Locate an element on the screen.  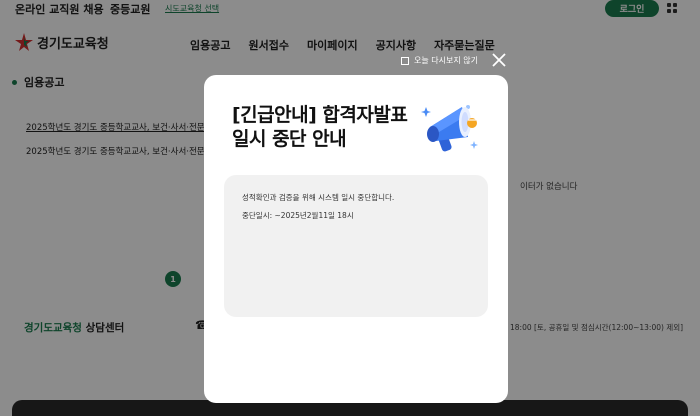
modal-title-line1: [긴급안내] 합격자발표 is located at coordinates (320, 115).